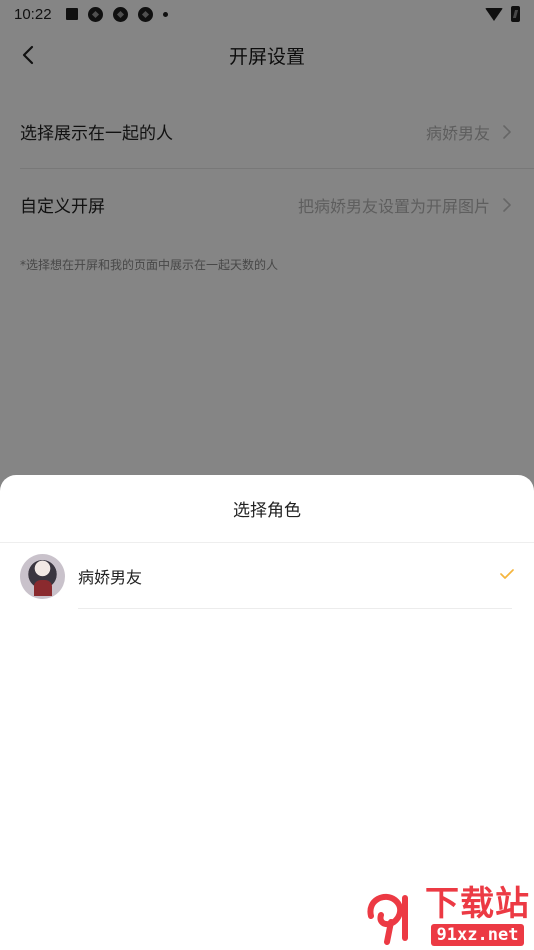 This screenshot has width=534, height=950. What do you see at coordinates (110, 577) in the screenshot?
I see `role-name: 病娇男友` at bounding box center [110, 577].